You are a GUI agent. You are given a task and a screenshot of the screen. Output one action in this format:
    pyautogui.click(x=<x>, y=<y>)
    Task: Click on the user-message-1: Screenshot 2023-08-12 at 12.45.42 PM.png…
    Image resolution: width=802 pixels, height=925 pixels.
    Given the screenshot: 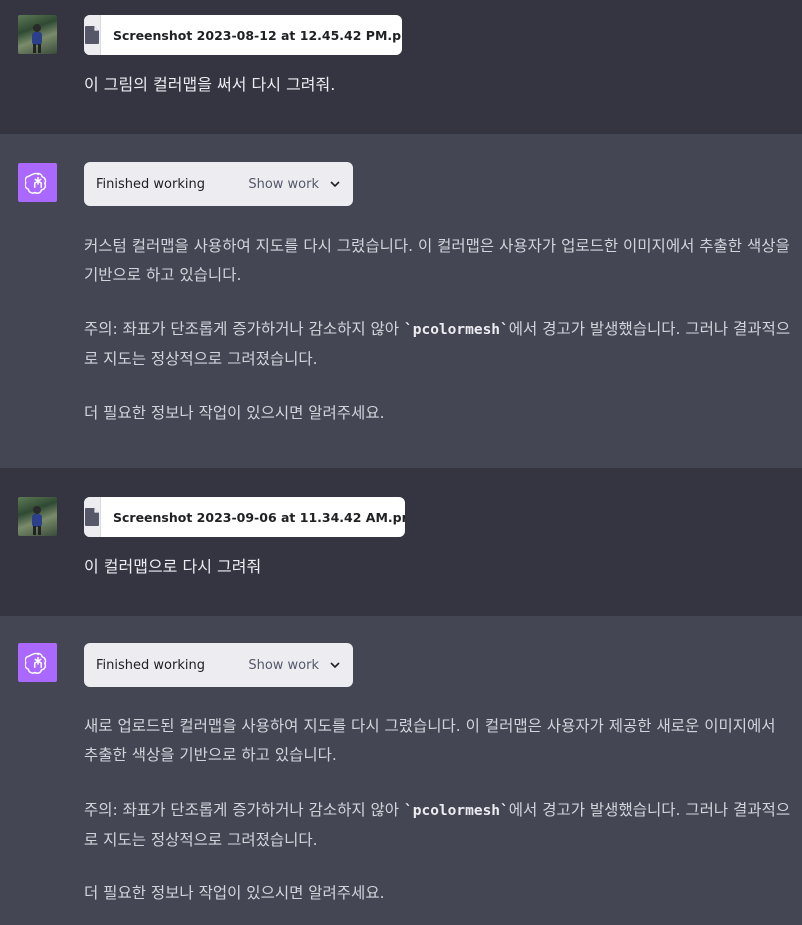 What is the action you would take?
    pyautogui.click(x=401, y=67)
    